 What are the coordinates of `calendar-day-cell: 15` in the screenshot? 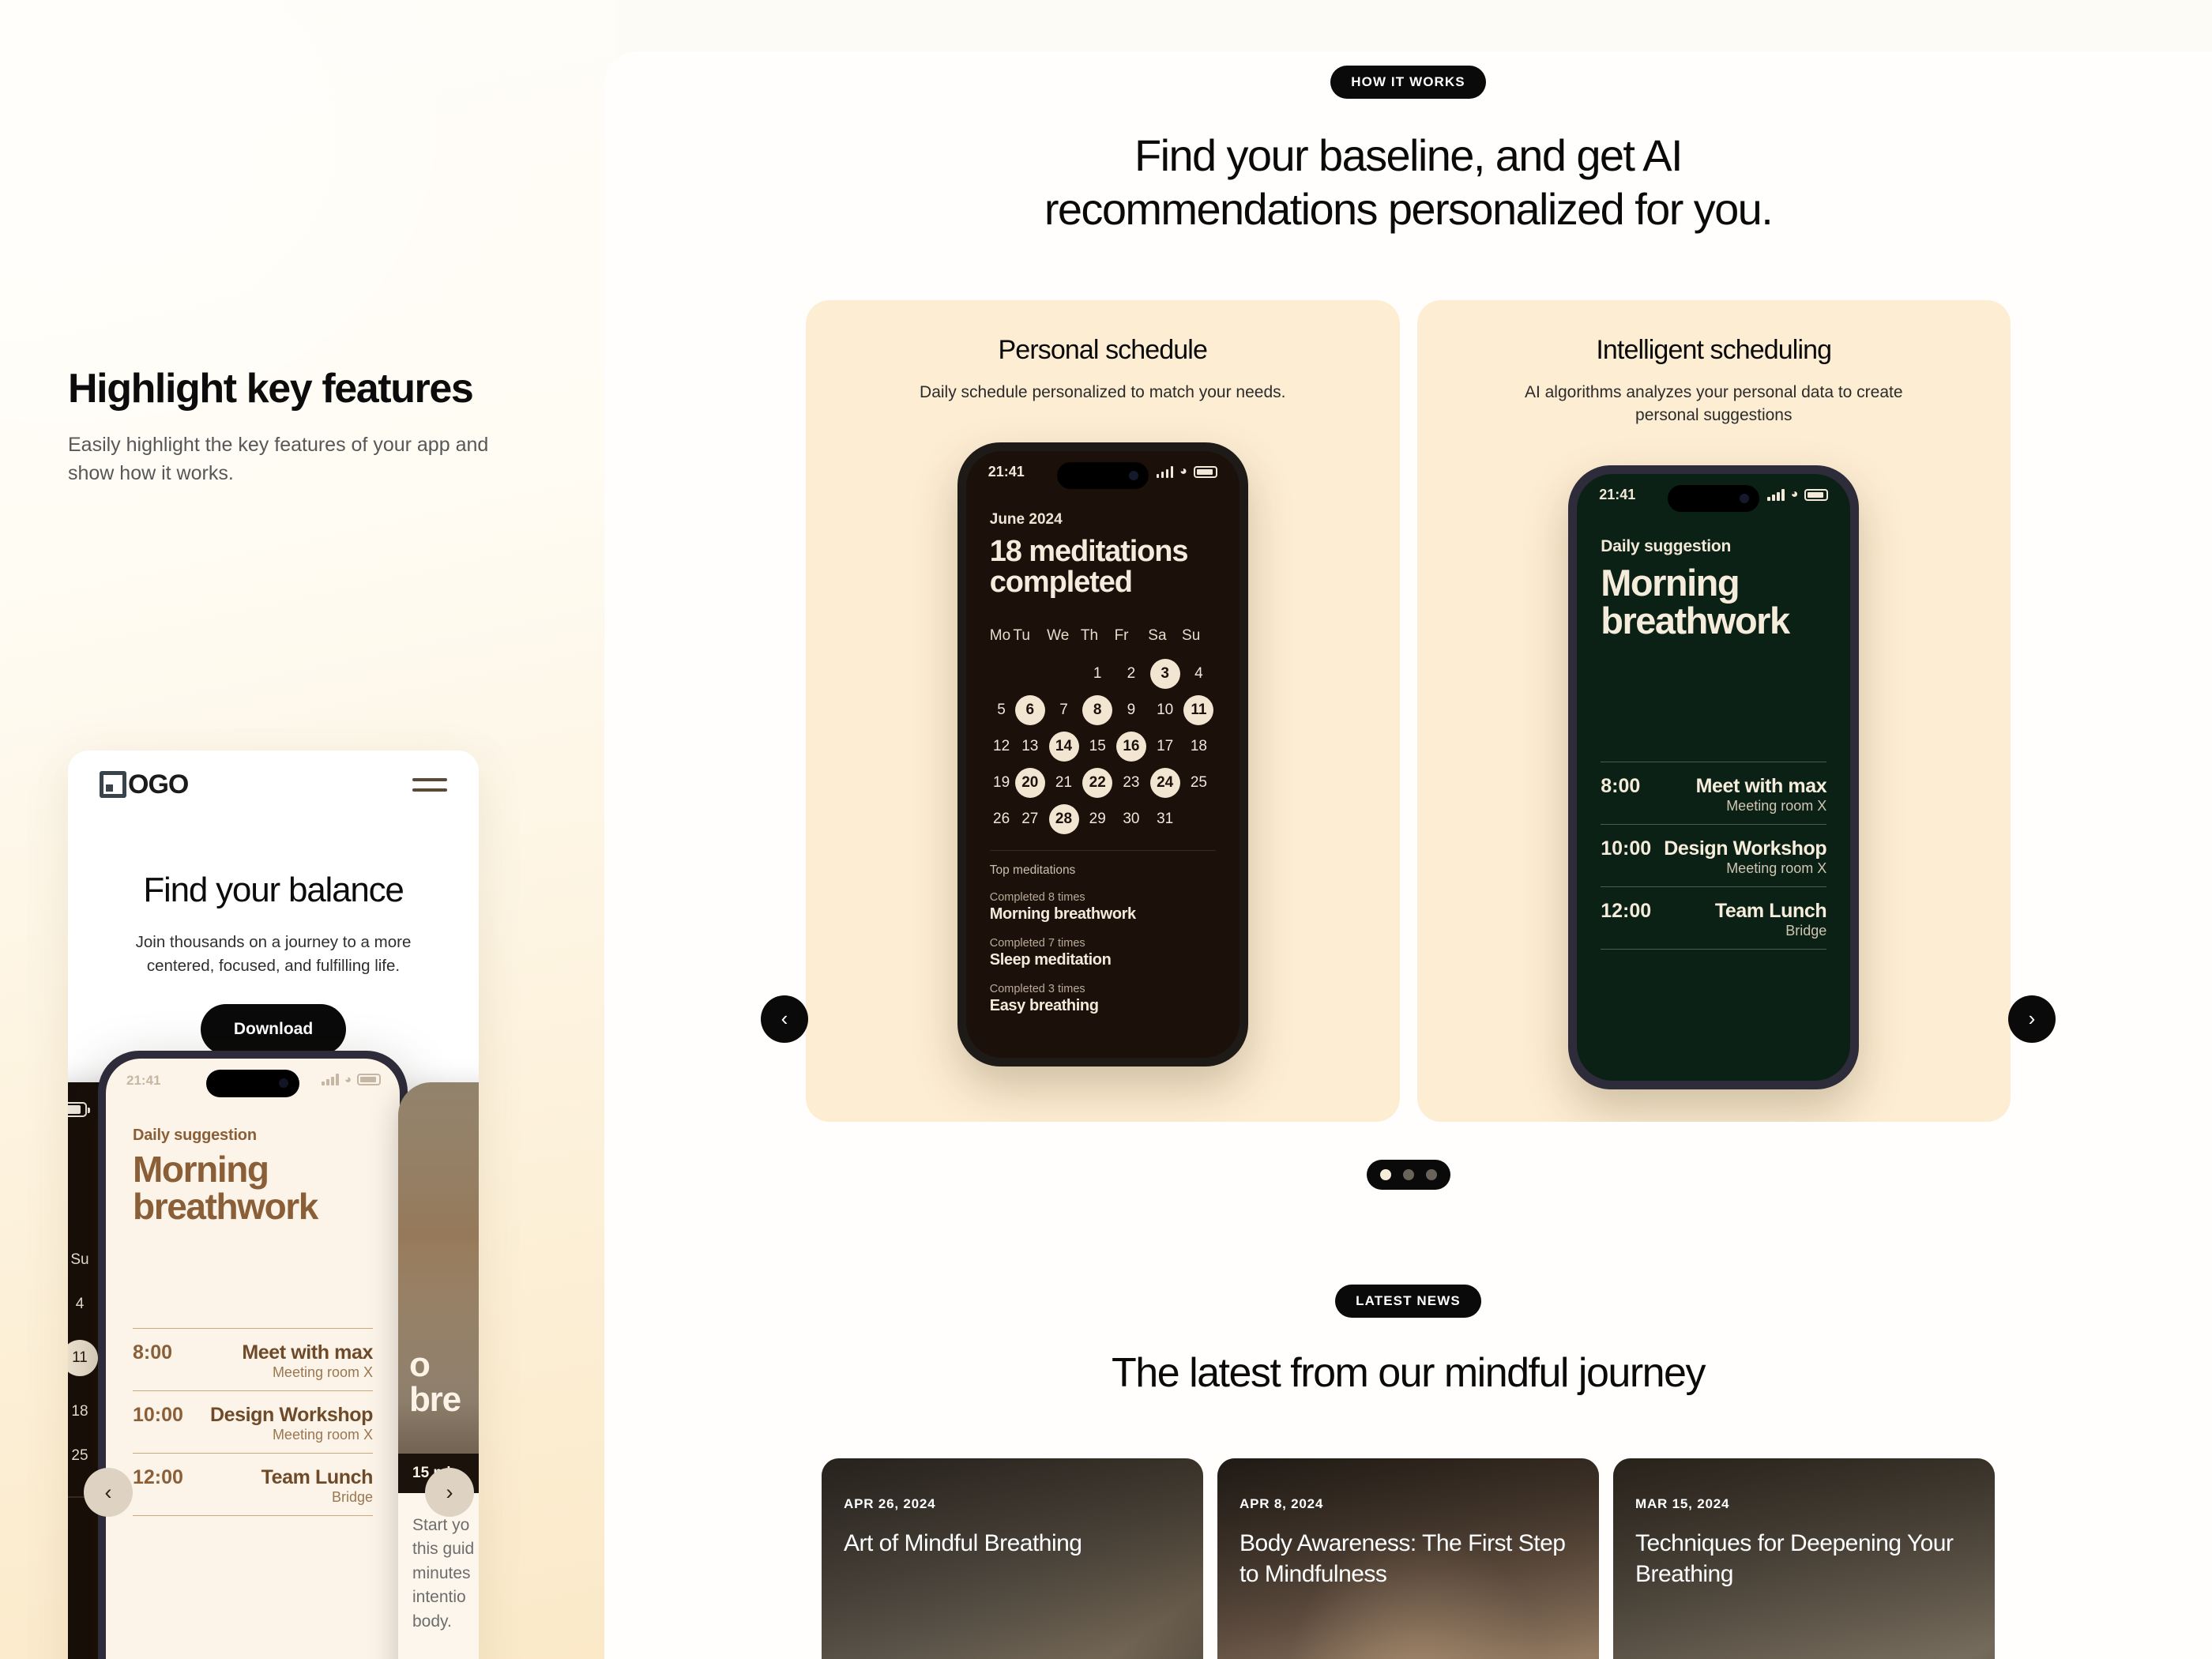 It's located at (1098, 747).